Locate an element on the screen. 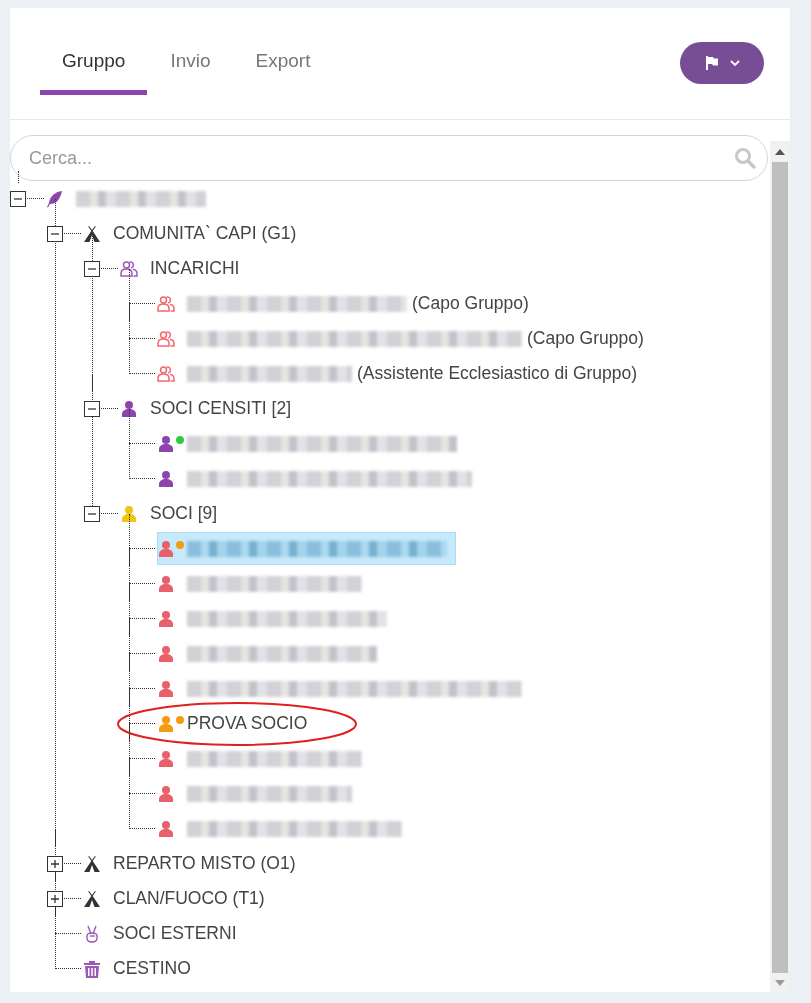  tab: Gruppo is located at coordinates (94, 67).